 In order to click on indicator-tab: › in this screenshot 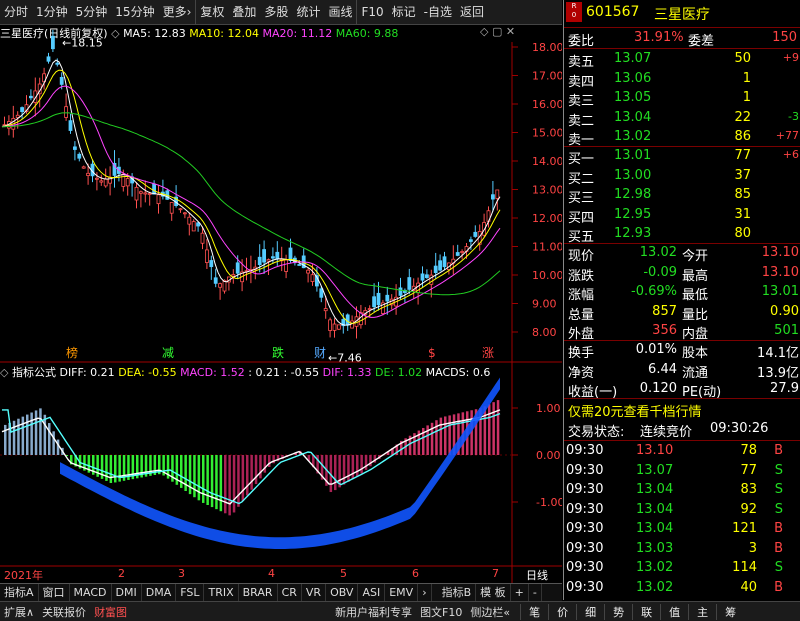, I will do `click(424, 592)`.